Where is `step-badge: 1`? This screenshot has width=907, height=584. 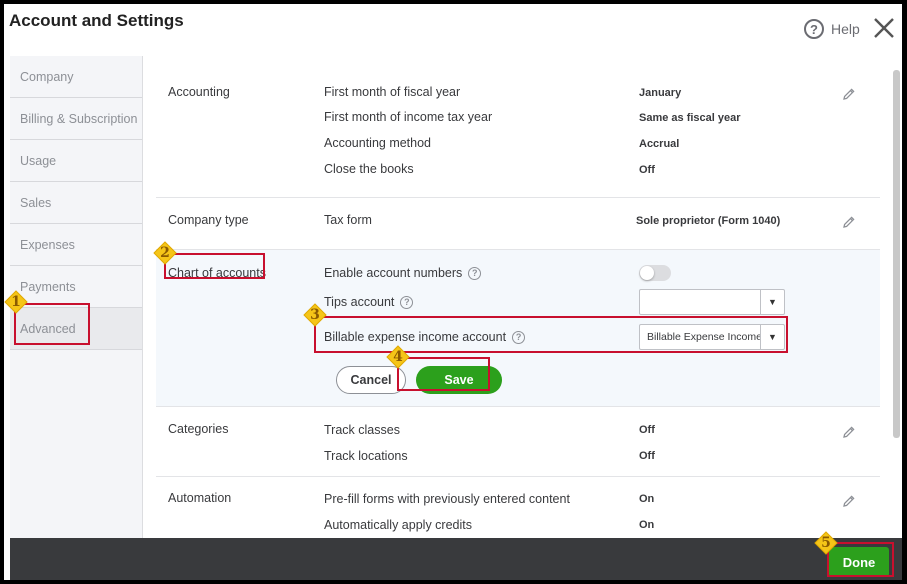 step-badge: 1 is located at coordinates (16, 302).